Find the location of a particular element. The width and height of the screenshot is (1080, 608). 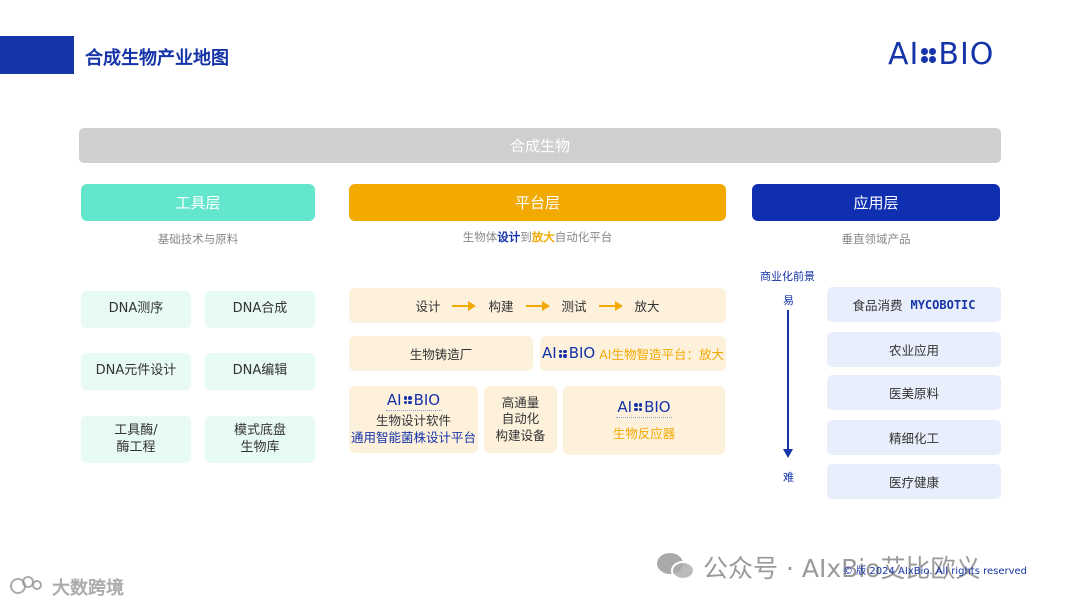

strain-design-platform-label: 通用智能菌株设计平台 is located at coordinates (413, 437).